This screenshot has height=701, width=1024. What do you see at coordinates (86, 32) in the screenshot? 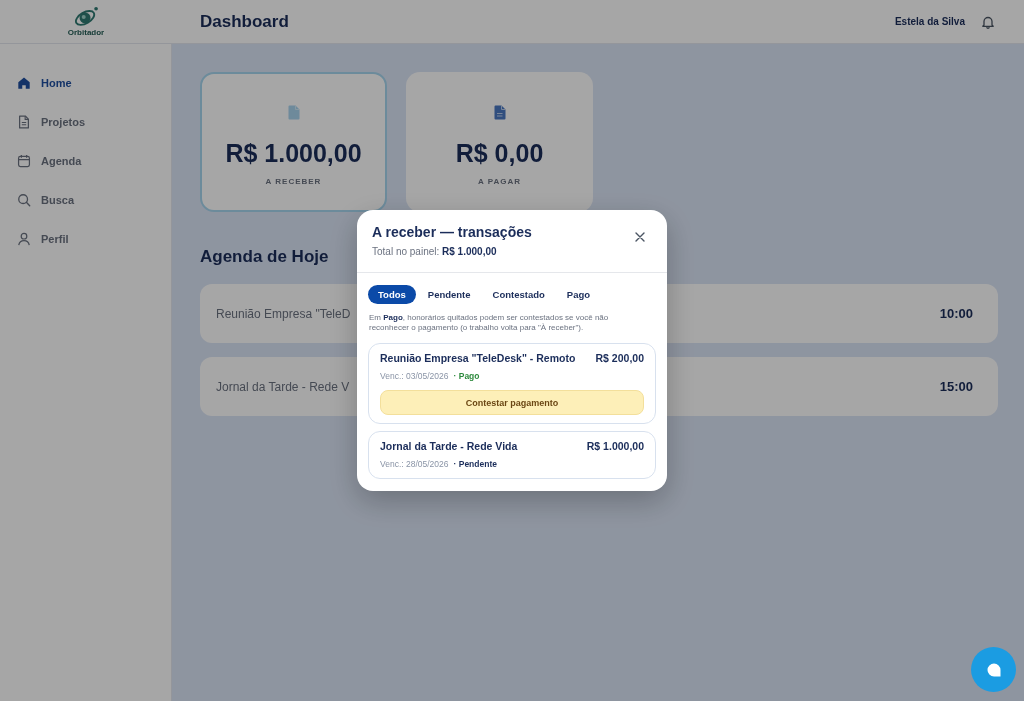
I see `brand-name: Orbitador` at bounding box center [86, 32].